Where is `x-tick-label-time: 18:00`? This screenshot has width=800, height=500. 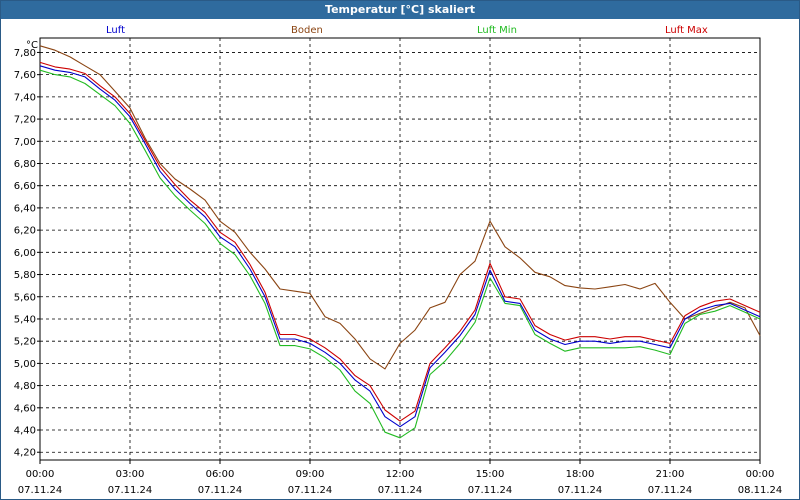
x-tick-label-time: 18:00 is located at coordinates (580, 474).